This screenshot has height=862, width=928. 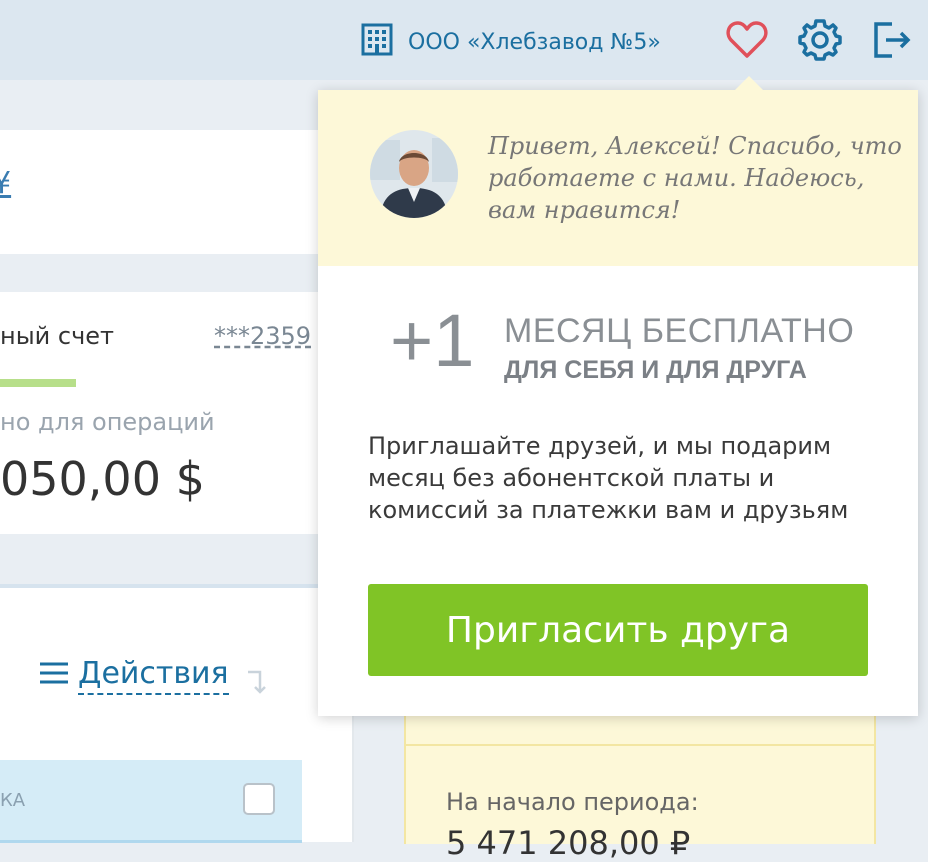 I want to click on period-start-value: 5 471 208,00 ₽, so click(x=568, y=843).